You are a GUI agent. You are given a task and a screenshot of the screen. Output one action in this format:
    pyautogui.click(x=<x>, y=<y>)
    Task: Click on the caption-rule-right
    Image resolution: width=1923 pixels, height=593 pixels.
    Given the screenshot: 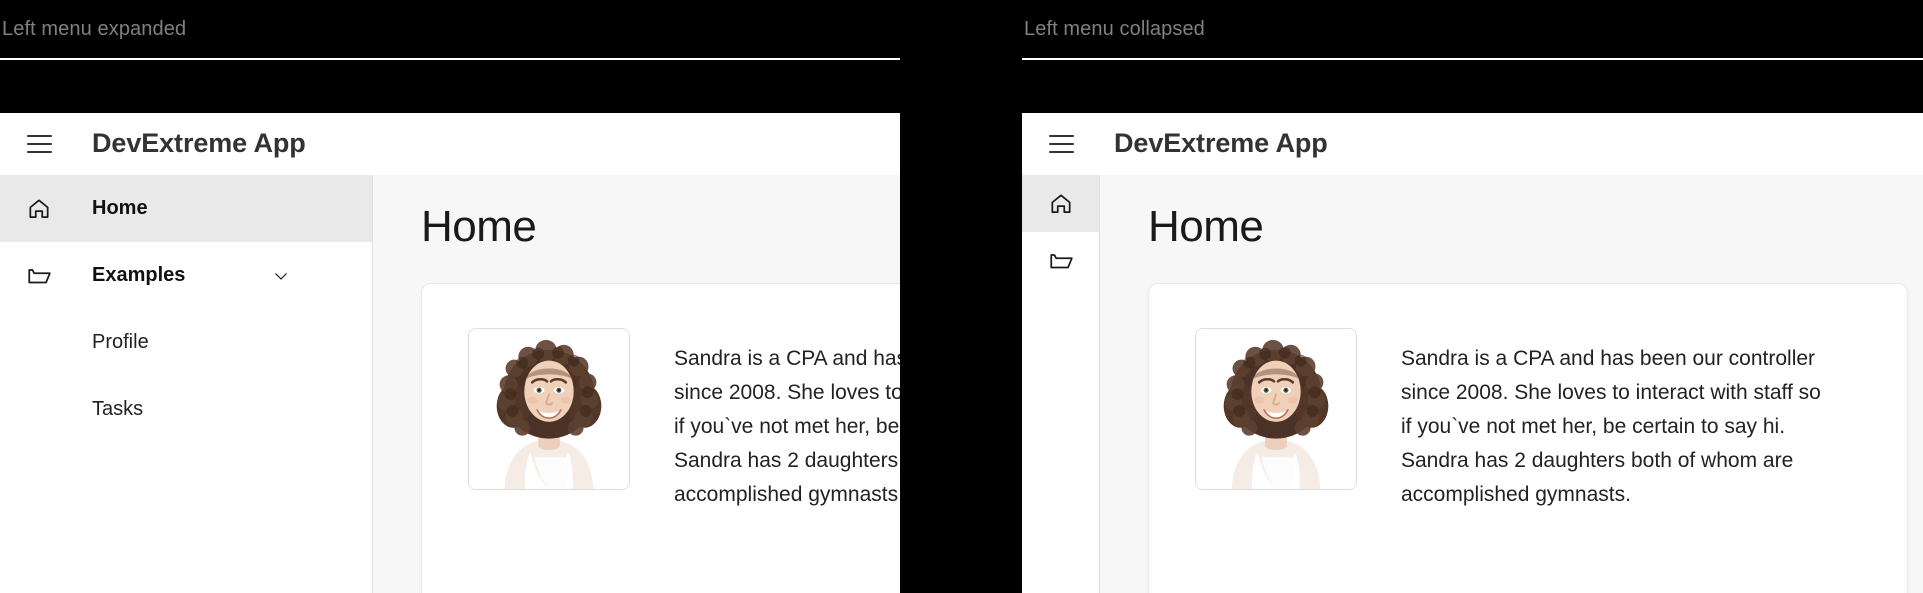 What is the action you would take?
    pyautogui.click(x=1472, y=59)
    